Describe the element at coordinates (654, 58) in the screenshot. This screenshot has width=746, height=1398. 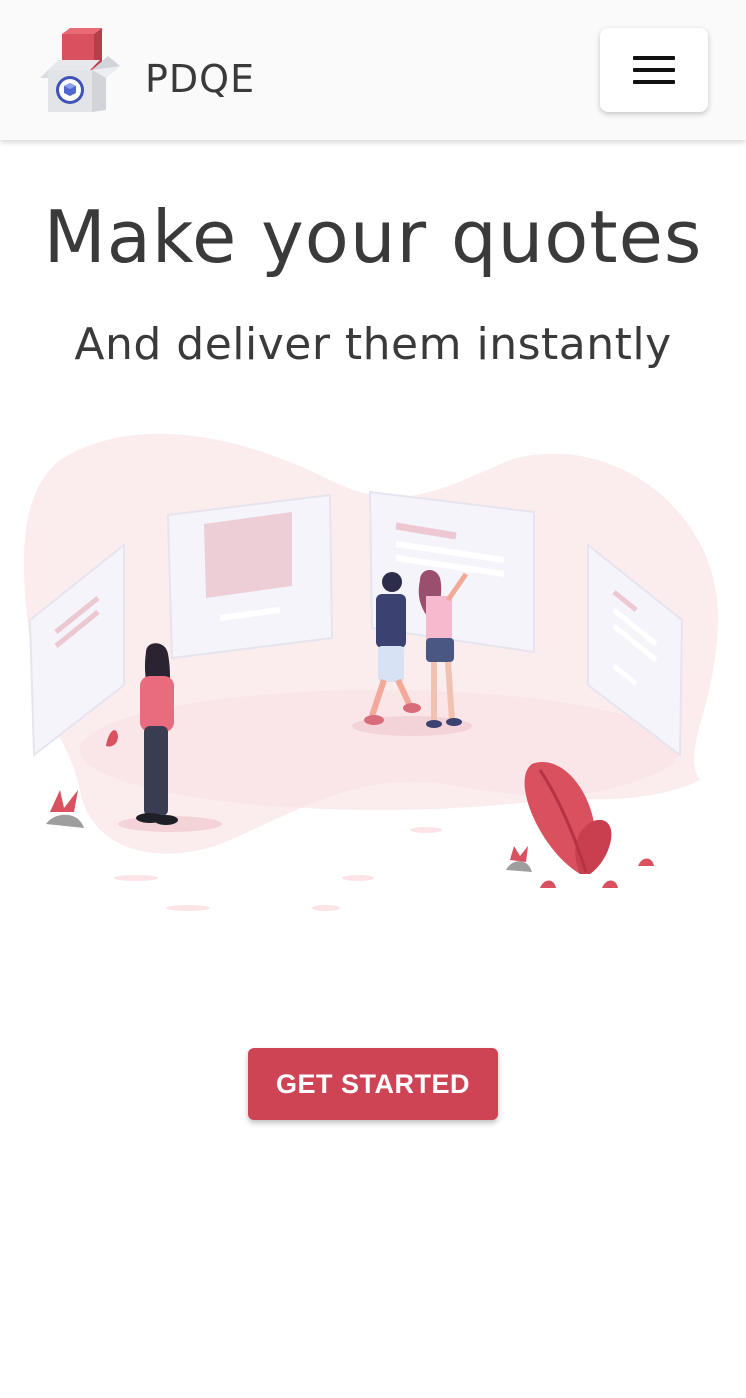
I see `hamburger-menu-icon` at that location.